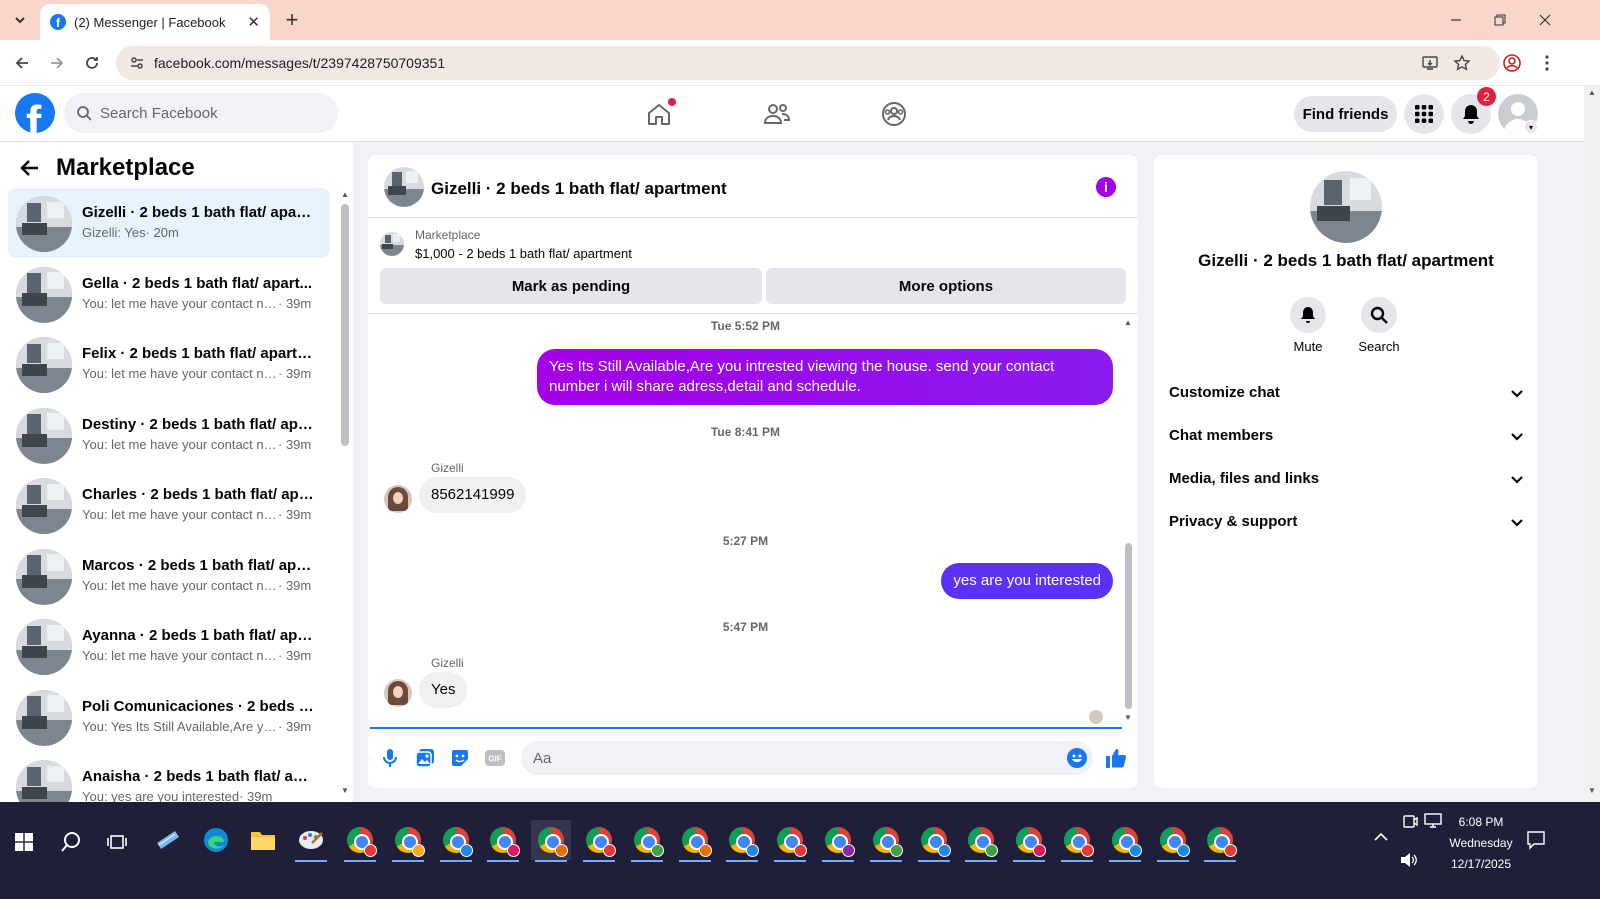 The height and width of the screenshot is (899, 1600). What do you see at coordinates (1500, 20) in the screenshot?
I see `restore-window-button` at bounding box center [1500, 20].